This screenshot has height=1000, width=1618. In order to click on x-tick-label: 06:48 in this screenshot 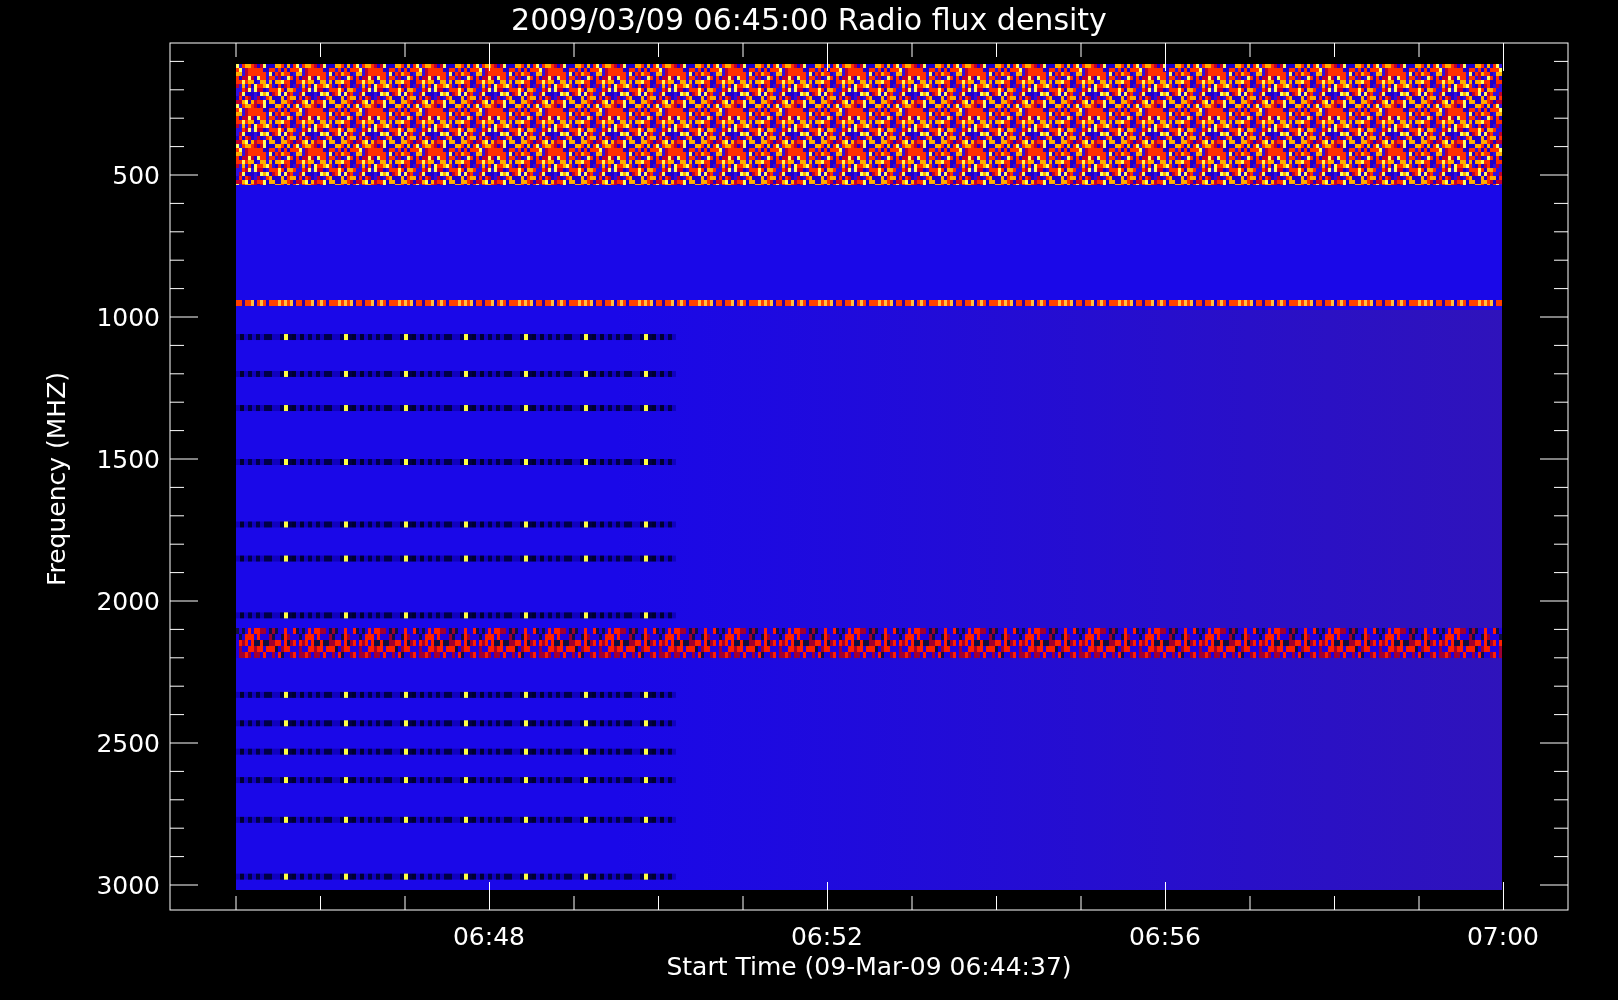, I will do `click(489, 936)`.